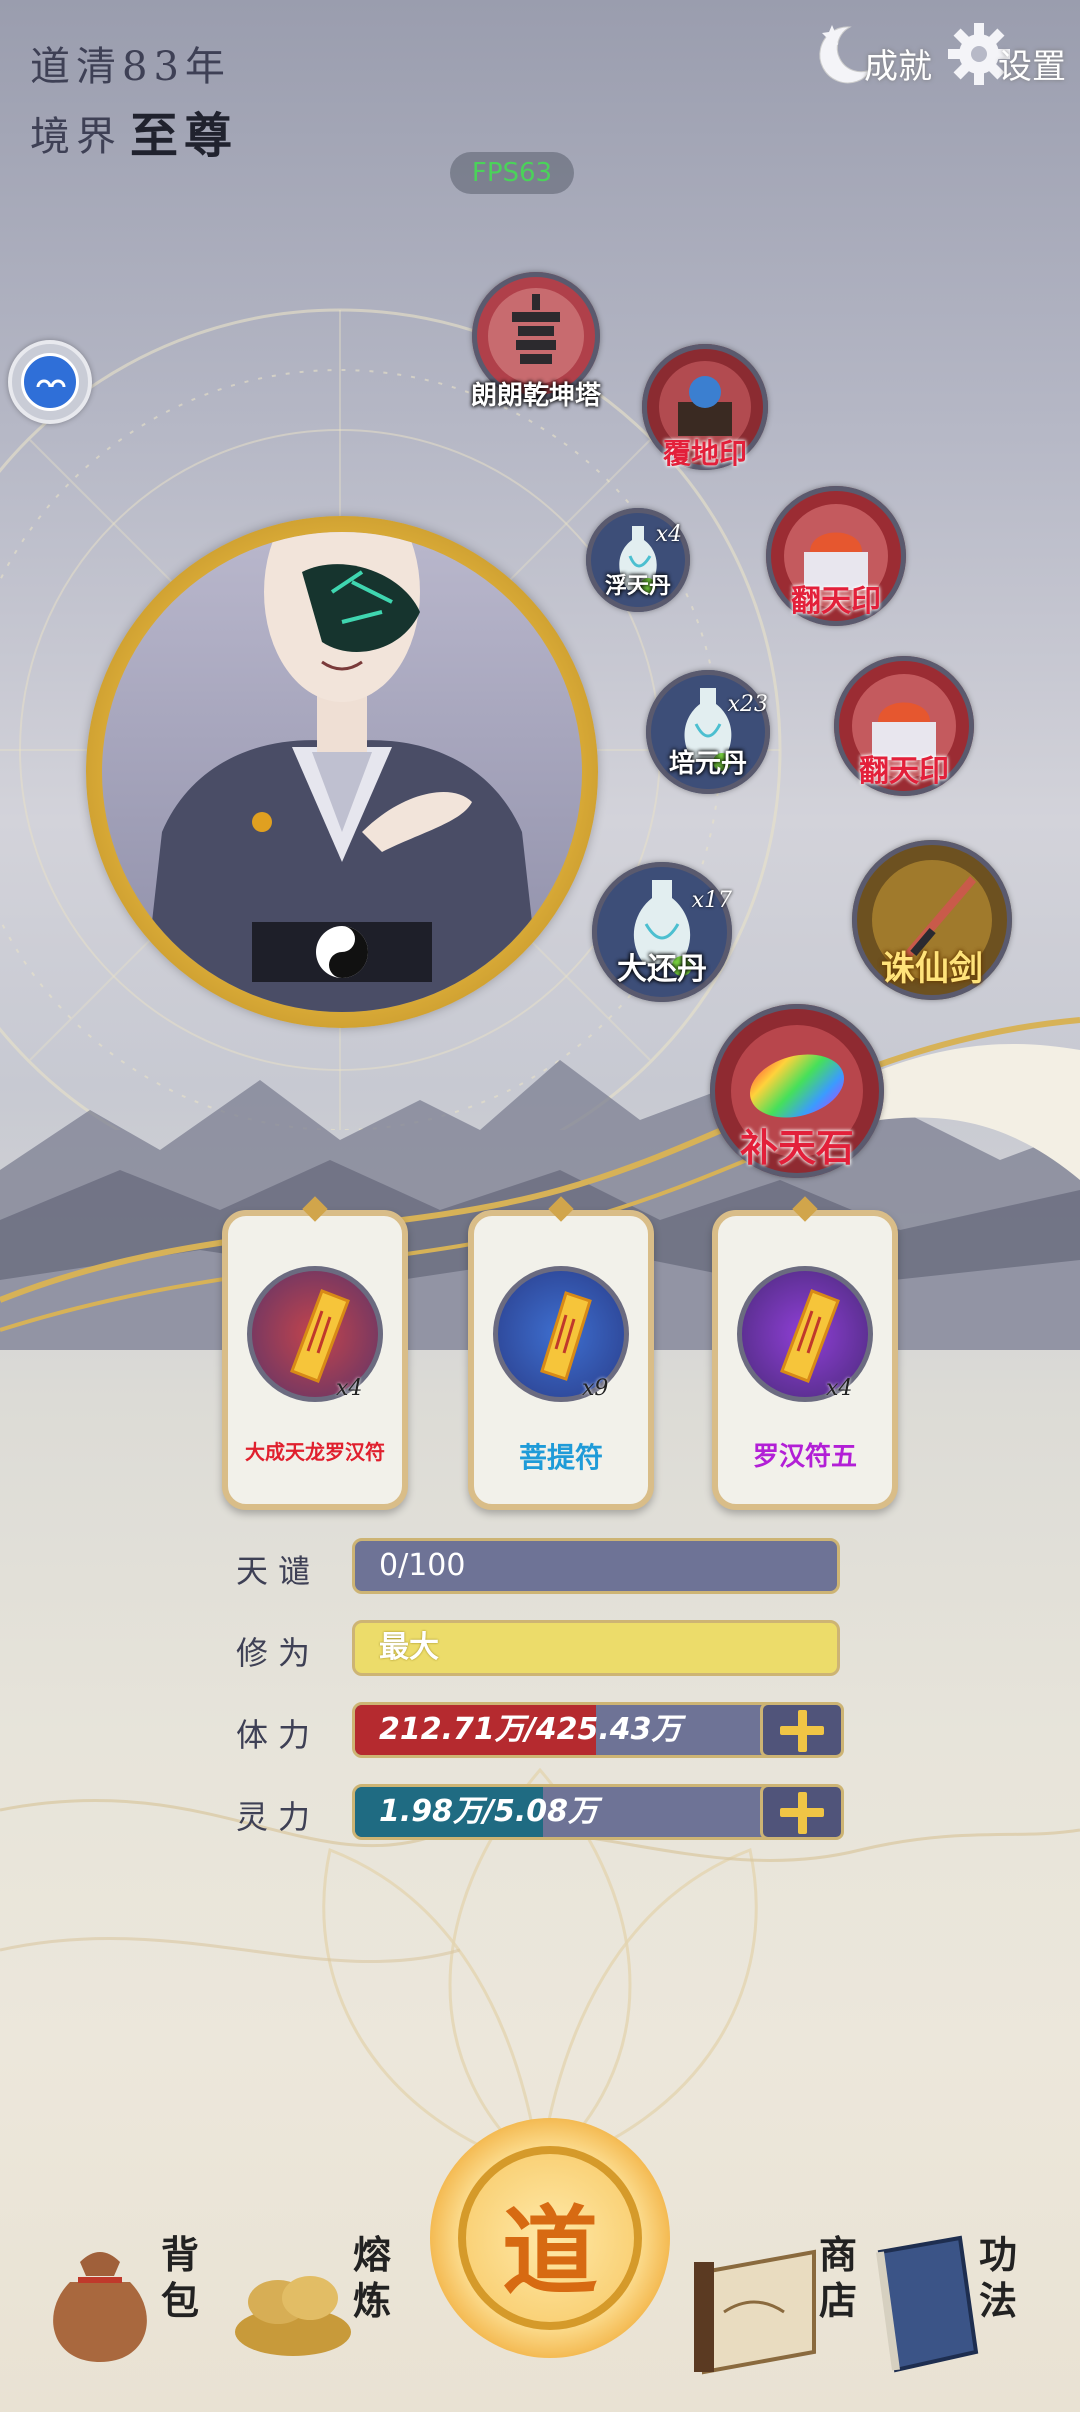  Describe the element at coordinates (595, 1388) in the screenshot. I see `talisman-count: x9` at that location.